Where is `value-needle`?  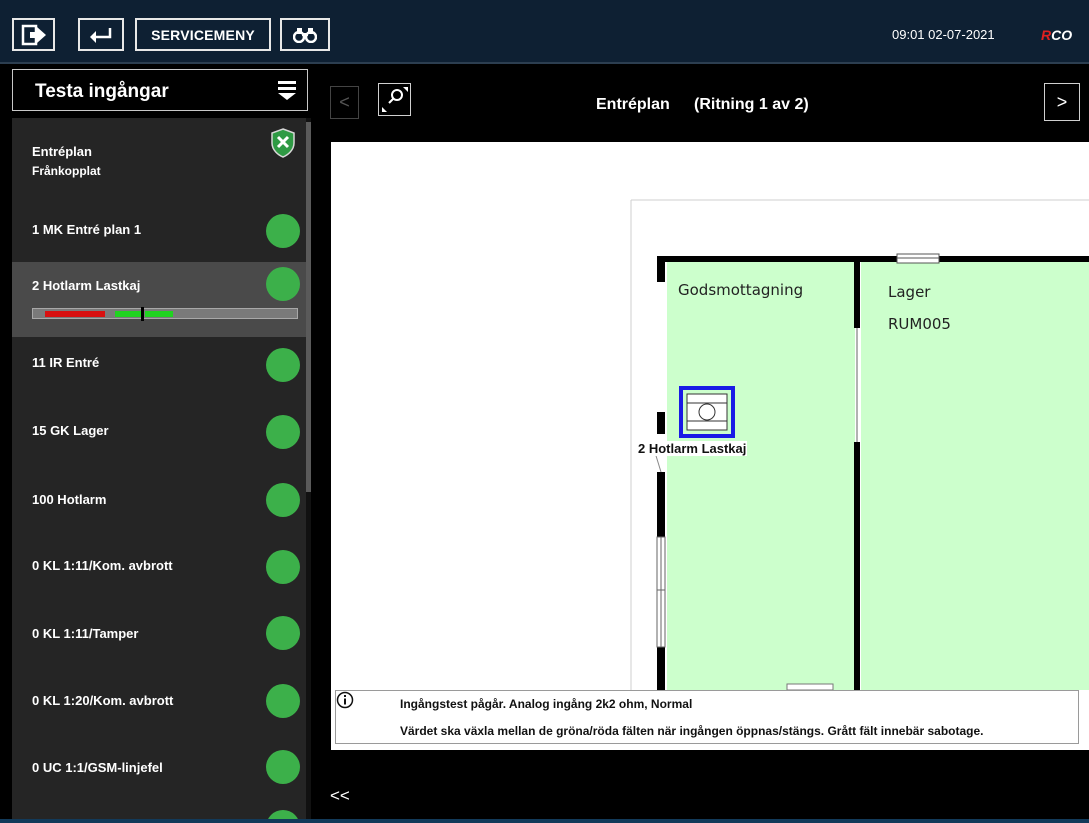
value-needle is located at coordinates (142, 314).